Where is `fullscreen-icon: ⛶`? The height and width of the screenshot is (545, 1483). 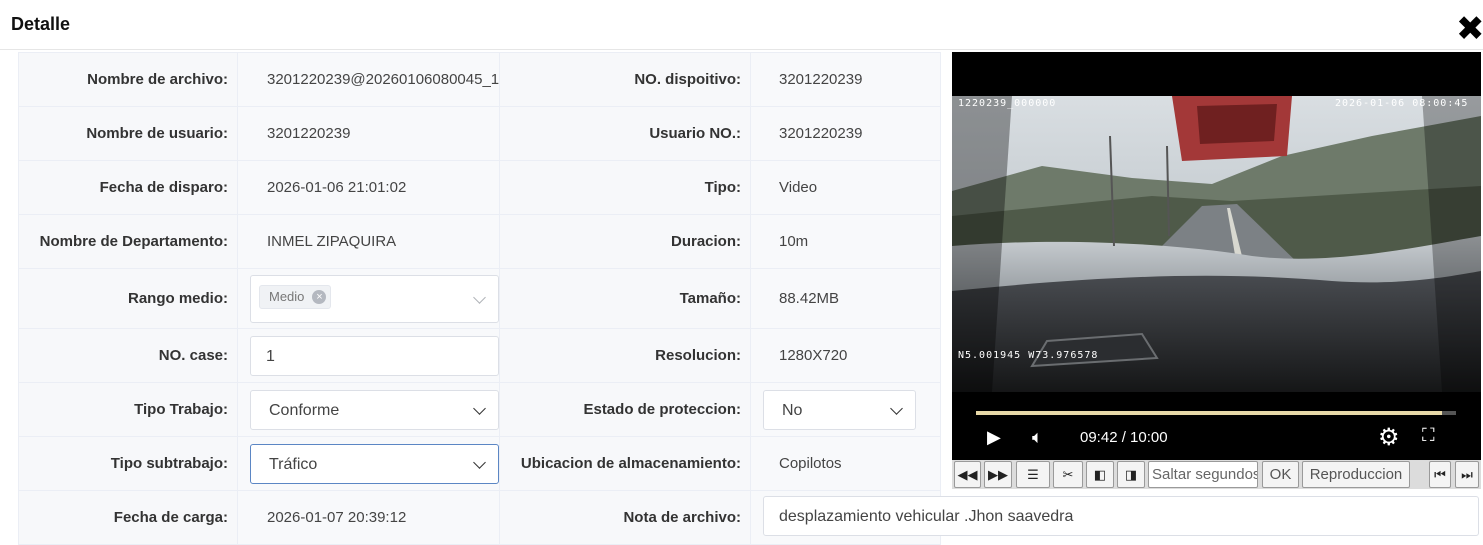
fullscreen-icon: ⛶ is located at coordinates (1428, 435).